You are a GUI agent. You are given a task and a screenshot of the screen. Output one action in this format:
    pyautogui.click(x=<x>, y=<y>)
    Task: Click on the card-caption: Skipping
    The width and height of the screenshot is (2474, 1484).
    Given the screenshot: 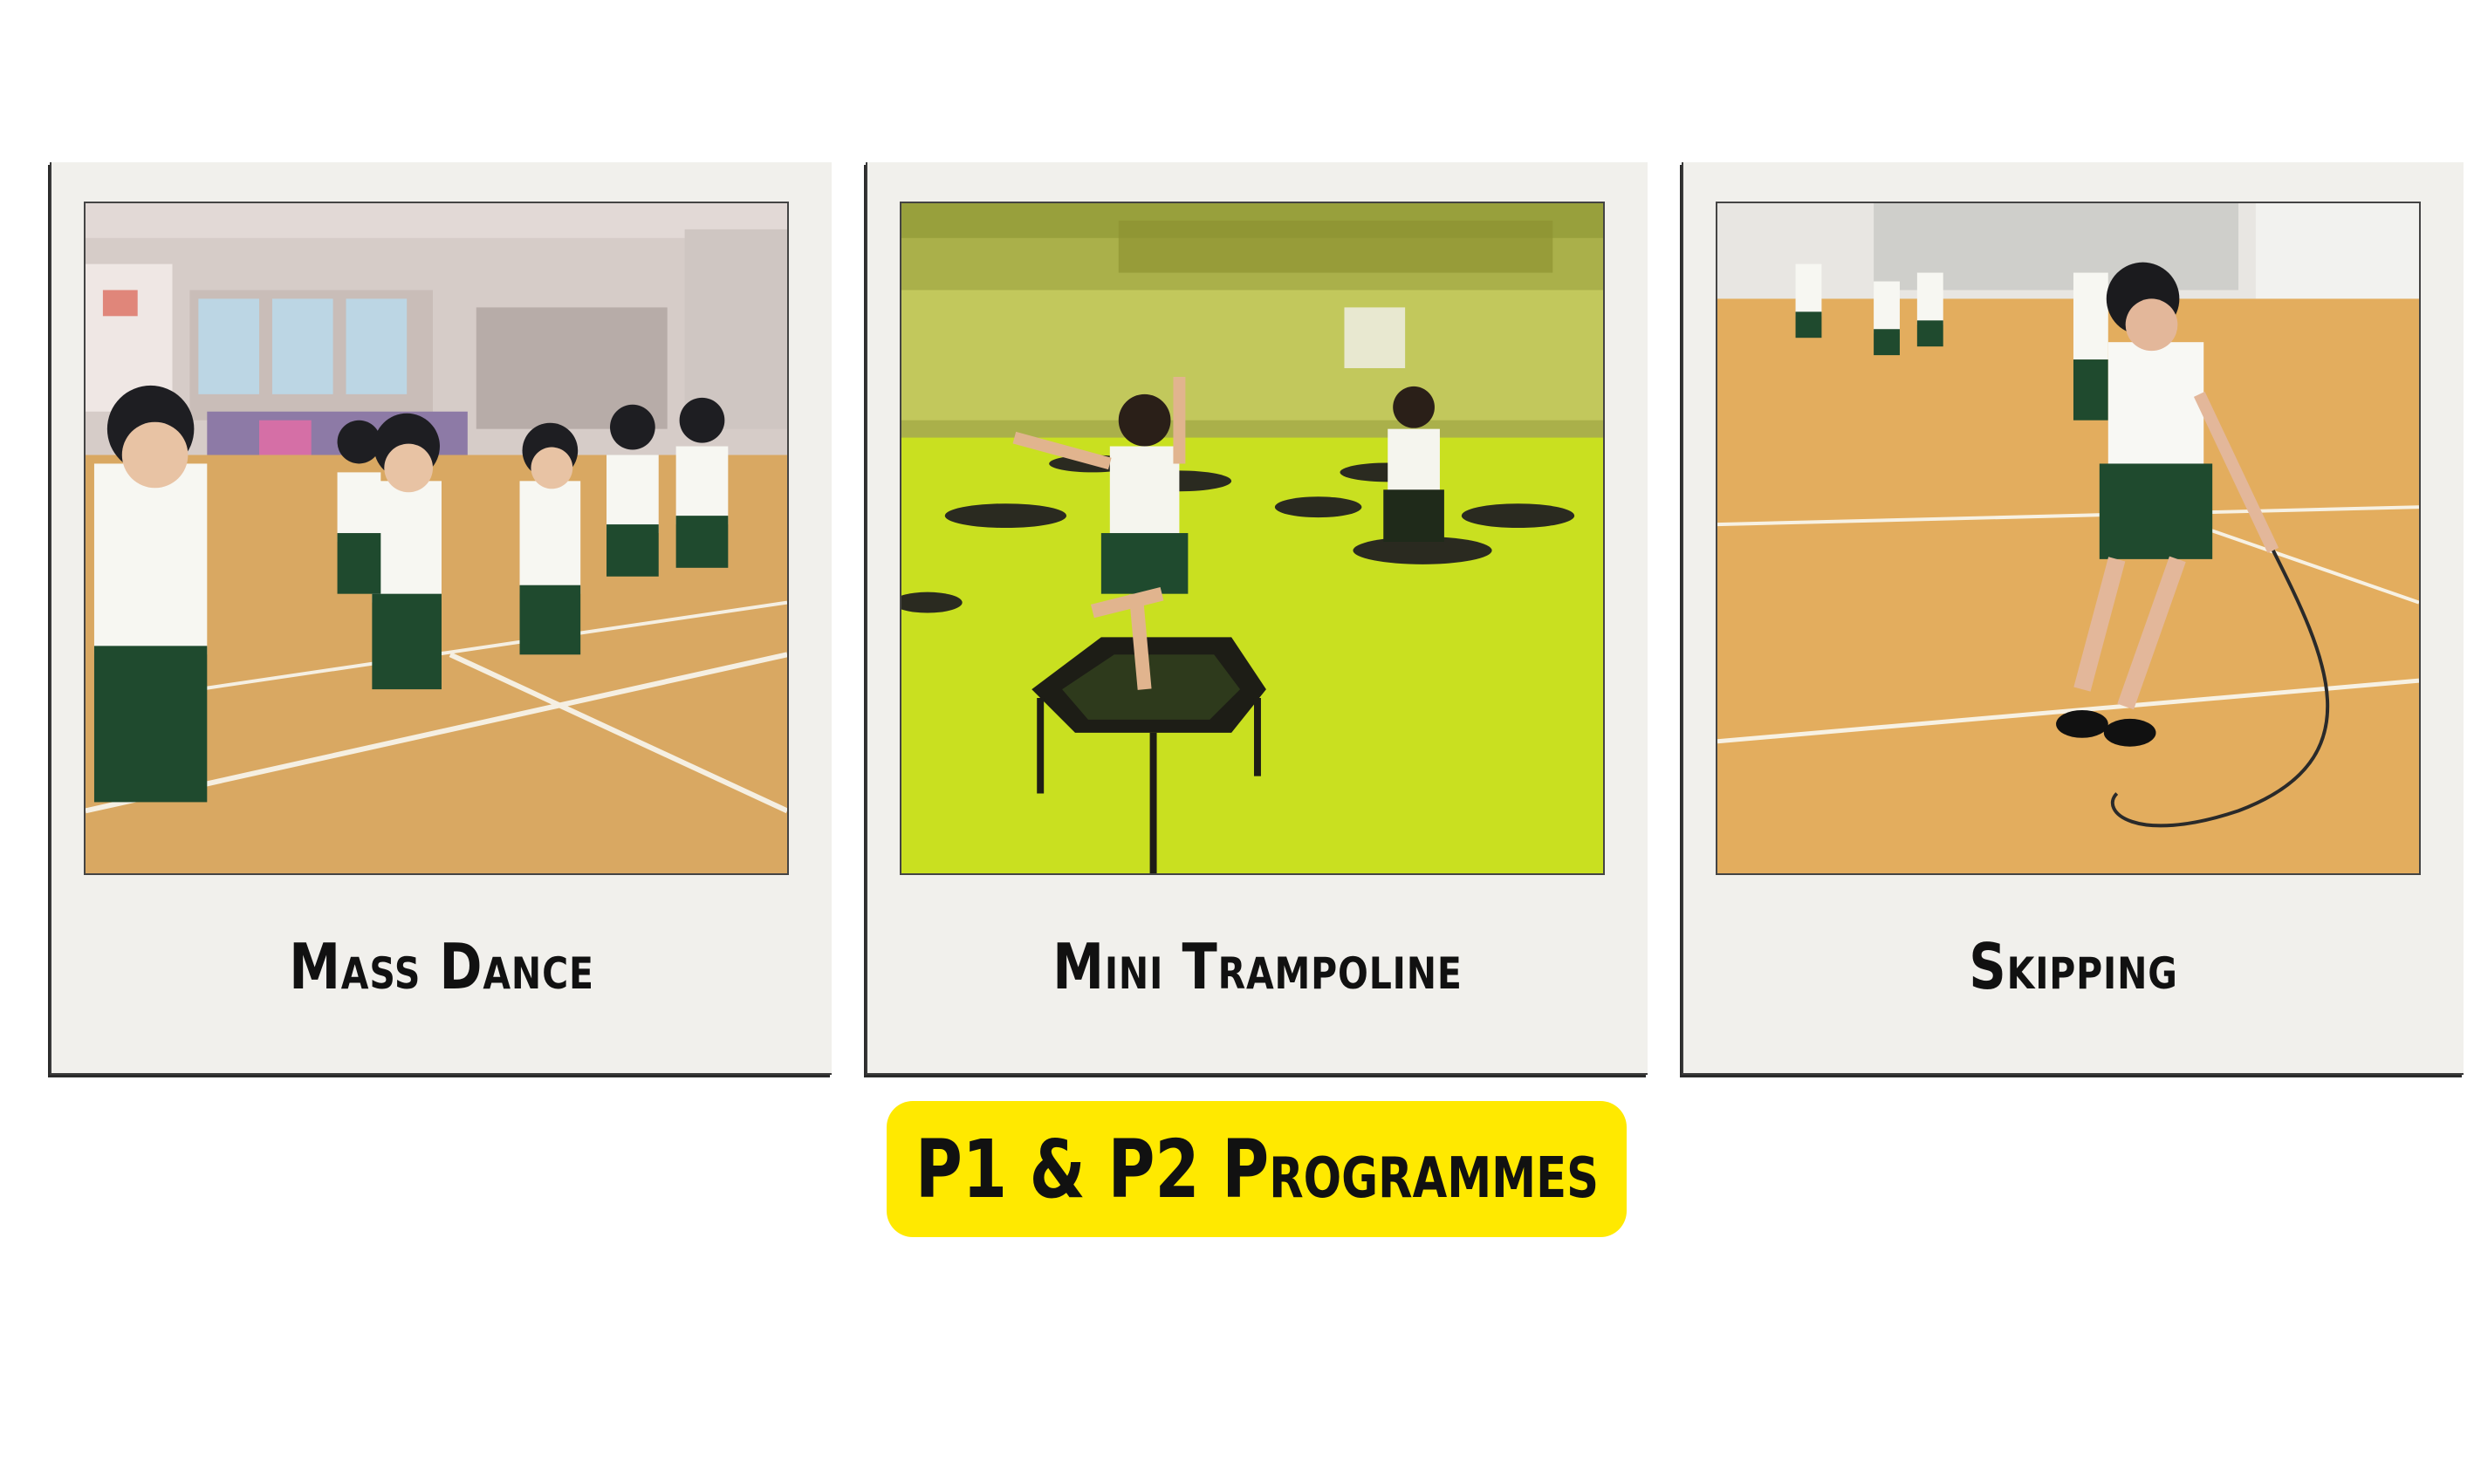 What is the action you would take?
    pyautogui.click(x=2073, y=966)
    